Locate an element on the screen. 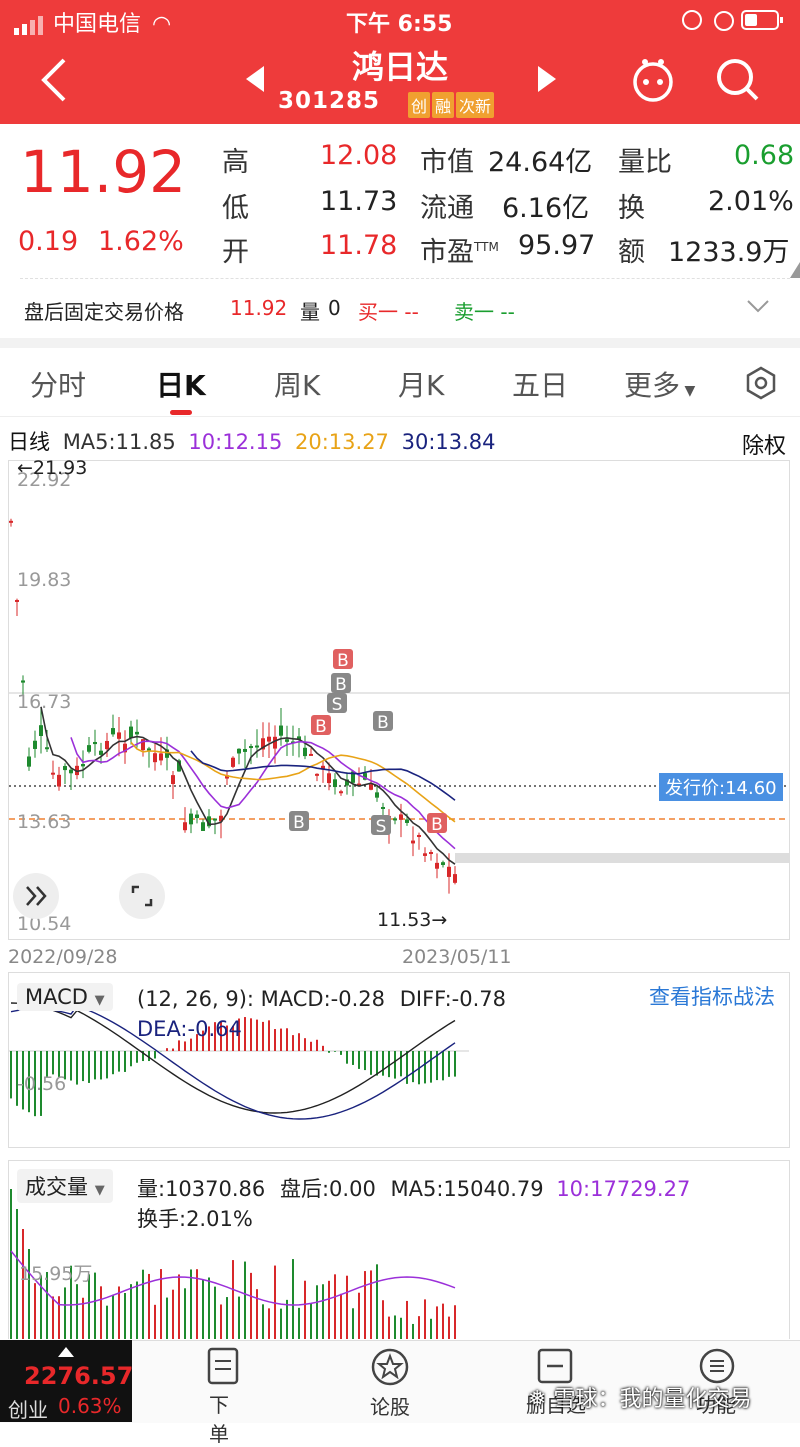 The width and height of the screenshot is (800, 1447). watermark-logo-icon: ❅ is located at coordinates (537, 1399).